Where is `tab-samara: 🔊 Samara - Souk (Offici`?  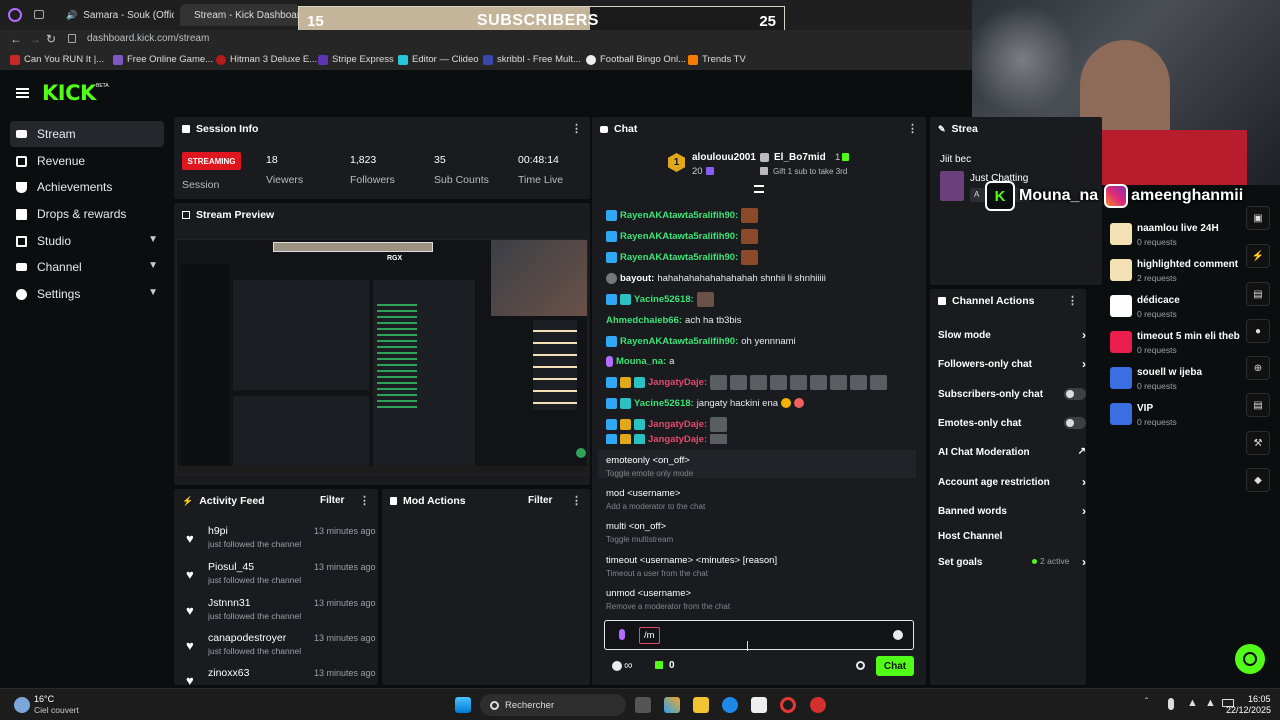 tab-samara: 🔊 Samara - Souk (Offici is located at coordinates (113, 15).